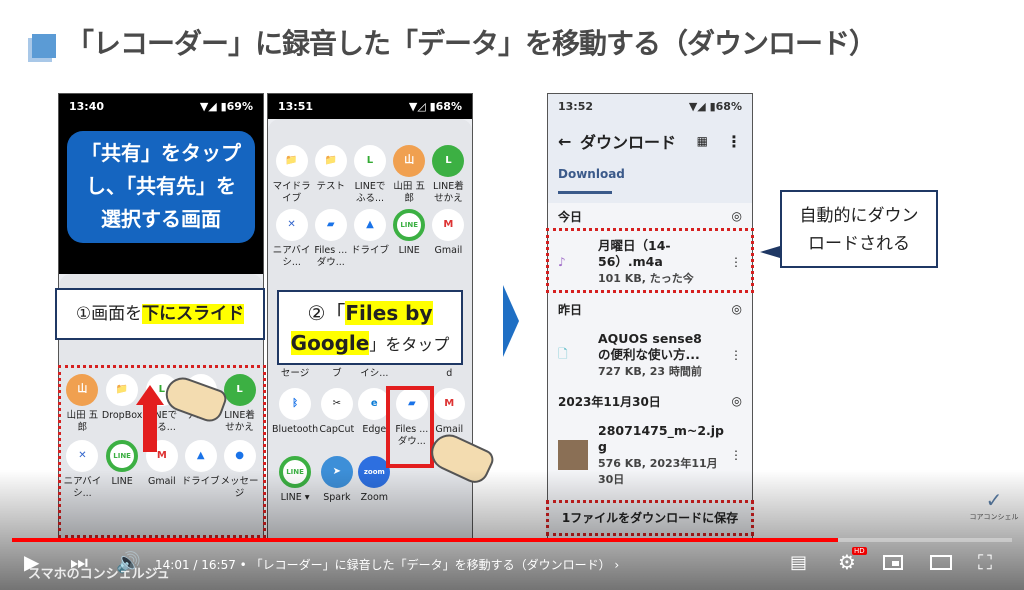 Image resolution: width=1024 pixels, height=590 pixels. I want to click on instruction-banner: 「共有」をタップ し、「共有先」を 選択する画面, so click(161, 187).